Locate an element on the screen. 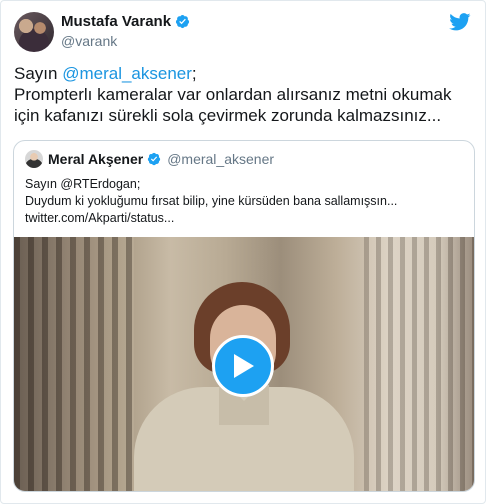  quoted-author-name: Meral Akşener is located at coordinates (95, 159).